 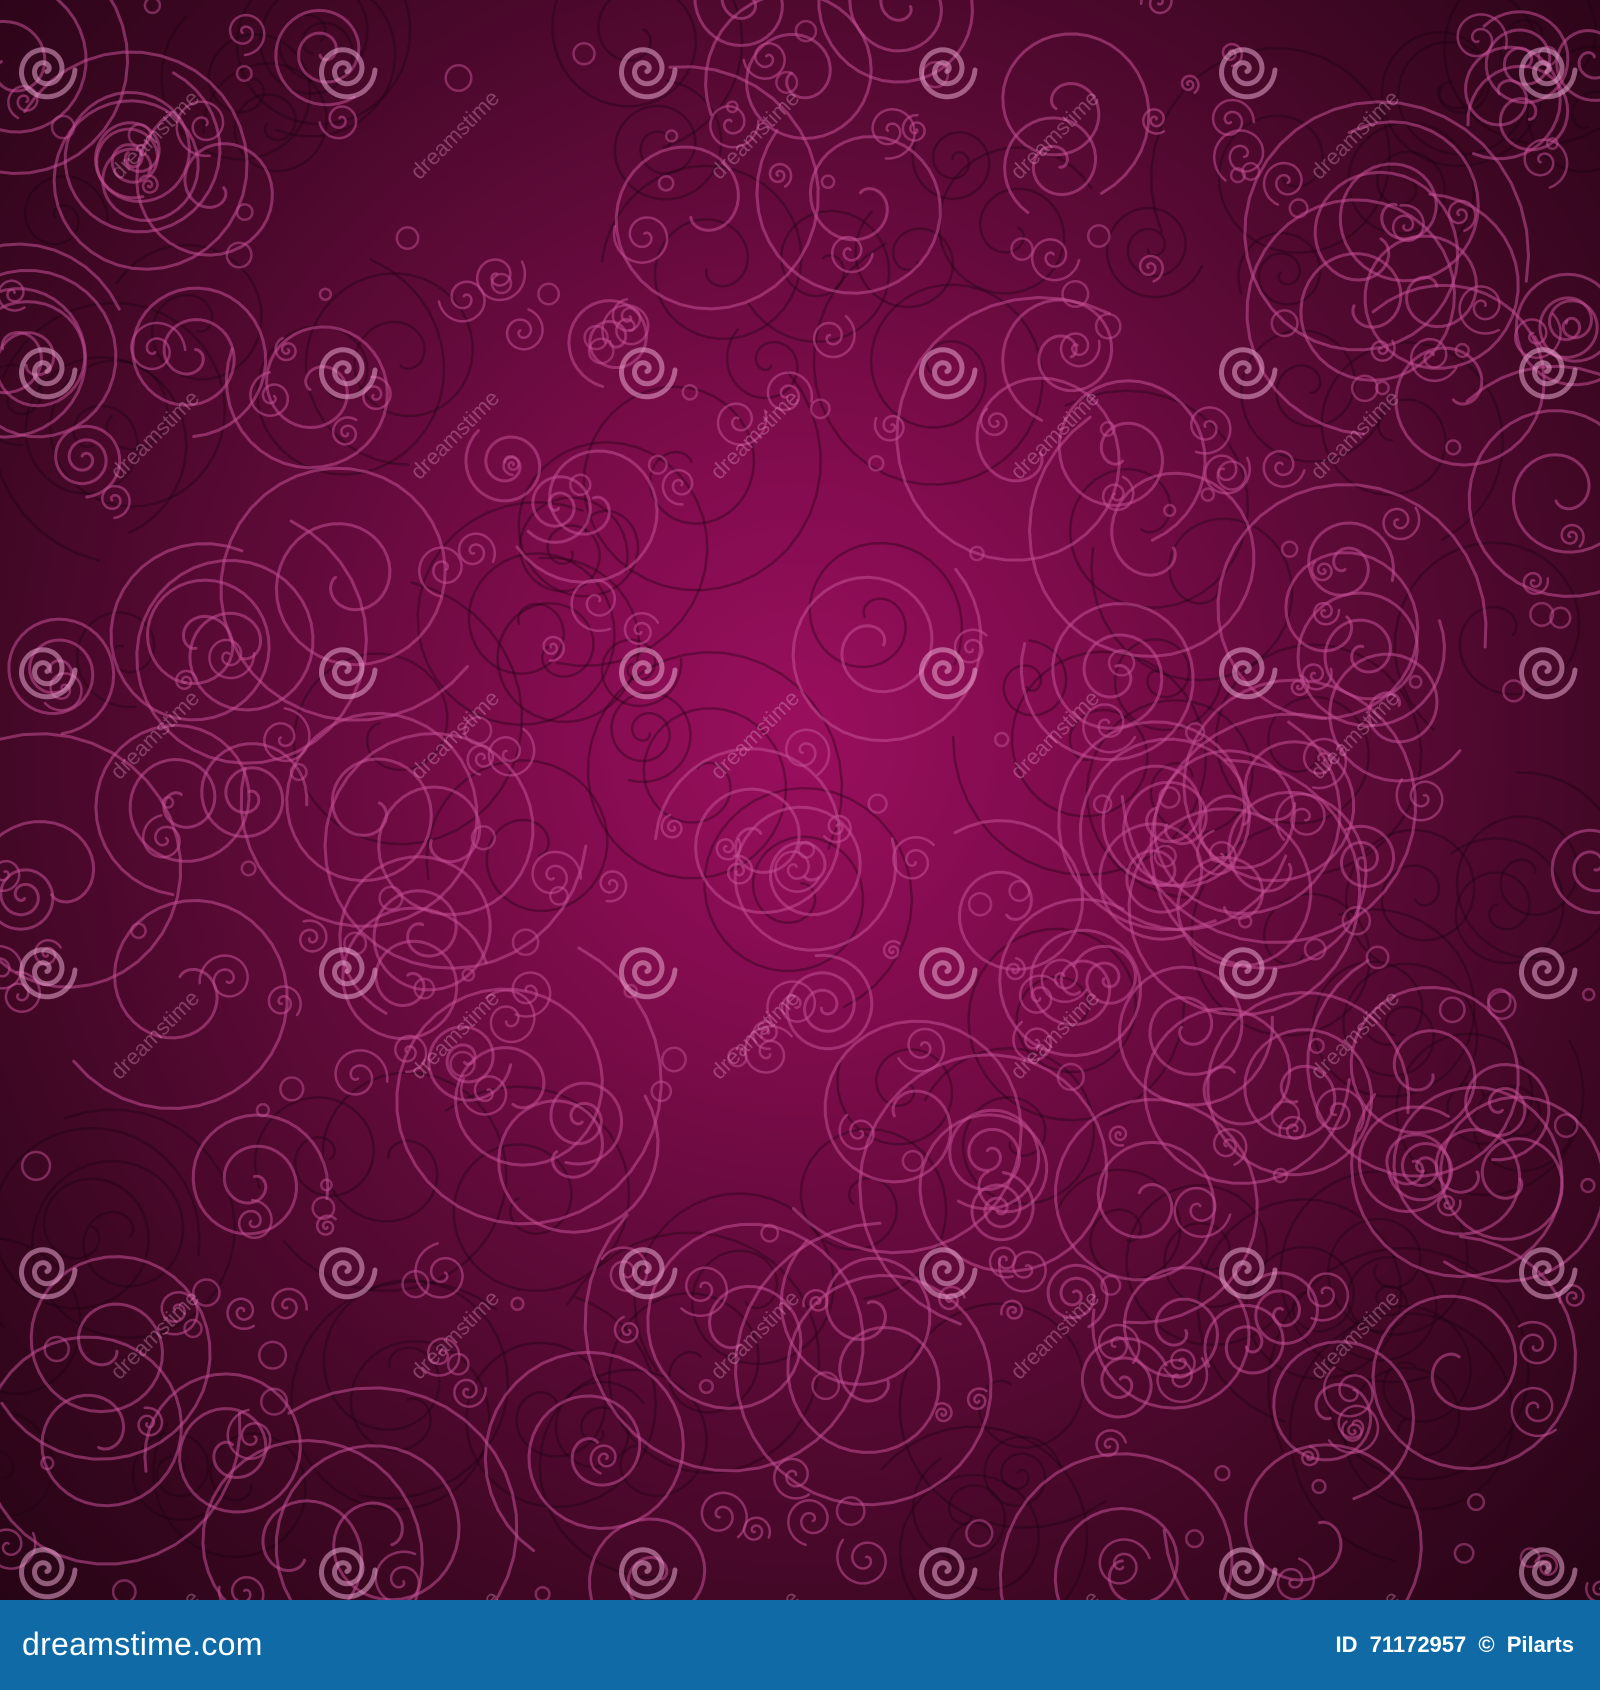 I want to click on brand-logo: dreamstime.com, so click(x=142, y=1644).